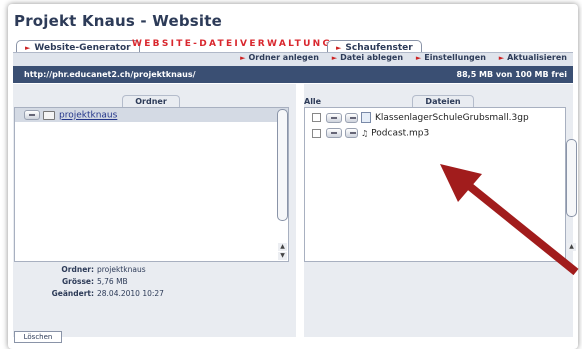 The image size is (582, 349). I want to click on current-path: http://phr.educanet2.ch/projektknaus/, so click(110, 74).